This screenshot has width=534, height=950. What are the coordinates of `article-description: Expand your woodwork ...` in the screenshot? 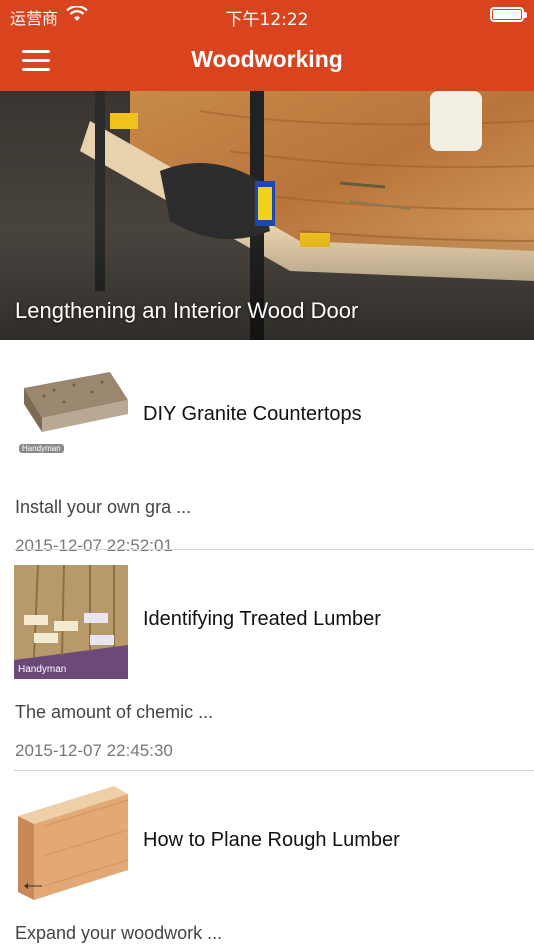 It's located at (119, 933).